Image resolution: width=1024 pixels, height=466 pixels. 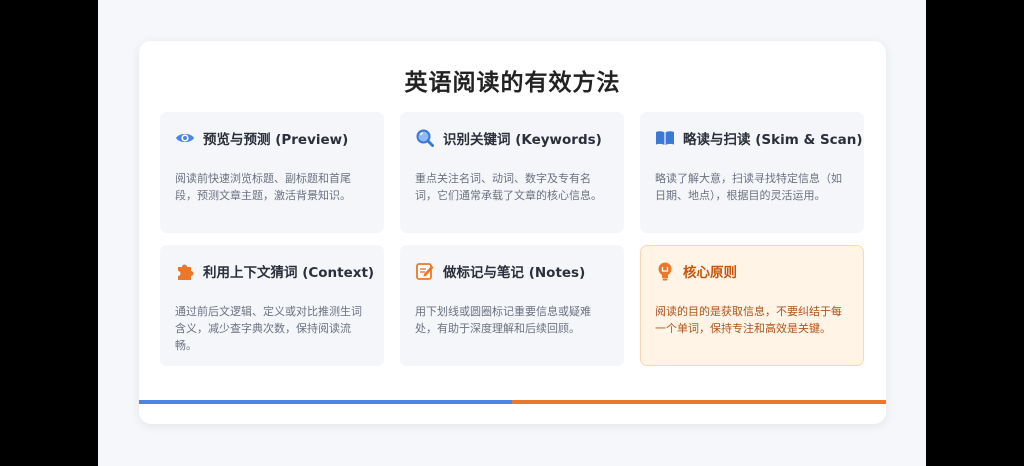 What do you see at coordinates (748, 187) in the screenshot?
I see `tile-description: 略读了解大意，扫读寻找特定信息（如日期、地点），根据目的灵活运用。` at bounding box center [748, 187].